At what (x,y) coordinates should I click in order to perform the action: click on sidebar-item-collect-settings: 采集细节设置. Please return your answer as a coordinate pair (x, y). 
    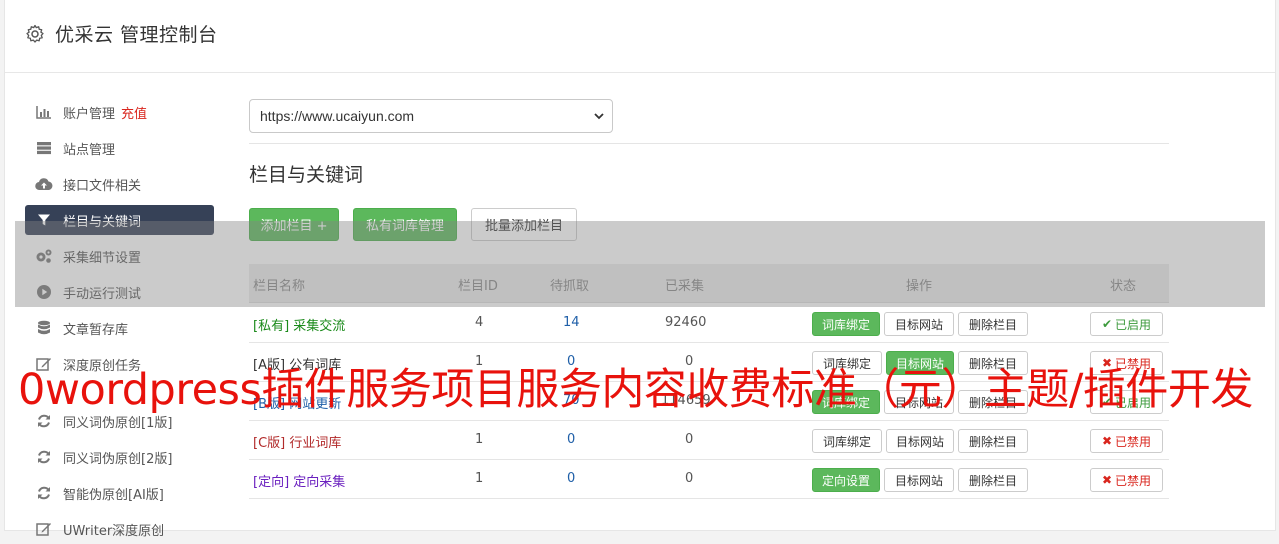
    Looking at the image, I should click on (119, 256).